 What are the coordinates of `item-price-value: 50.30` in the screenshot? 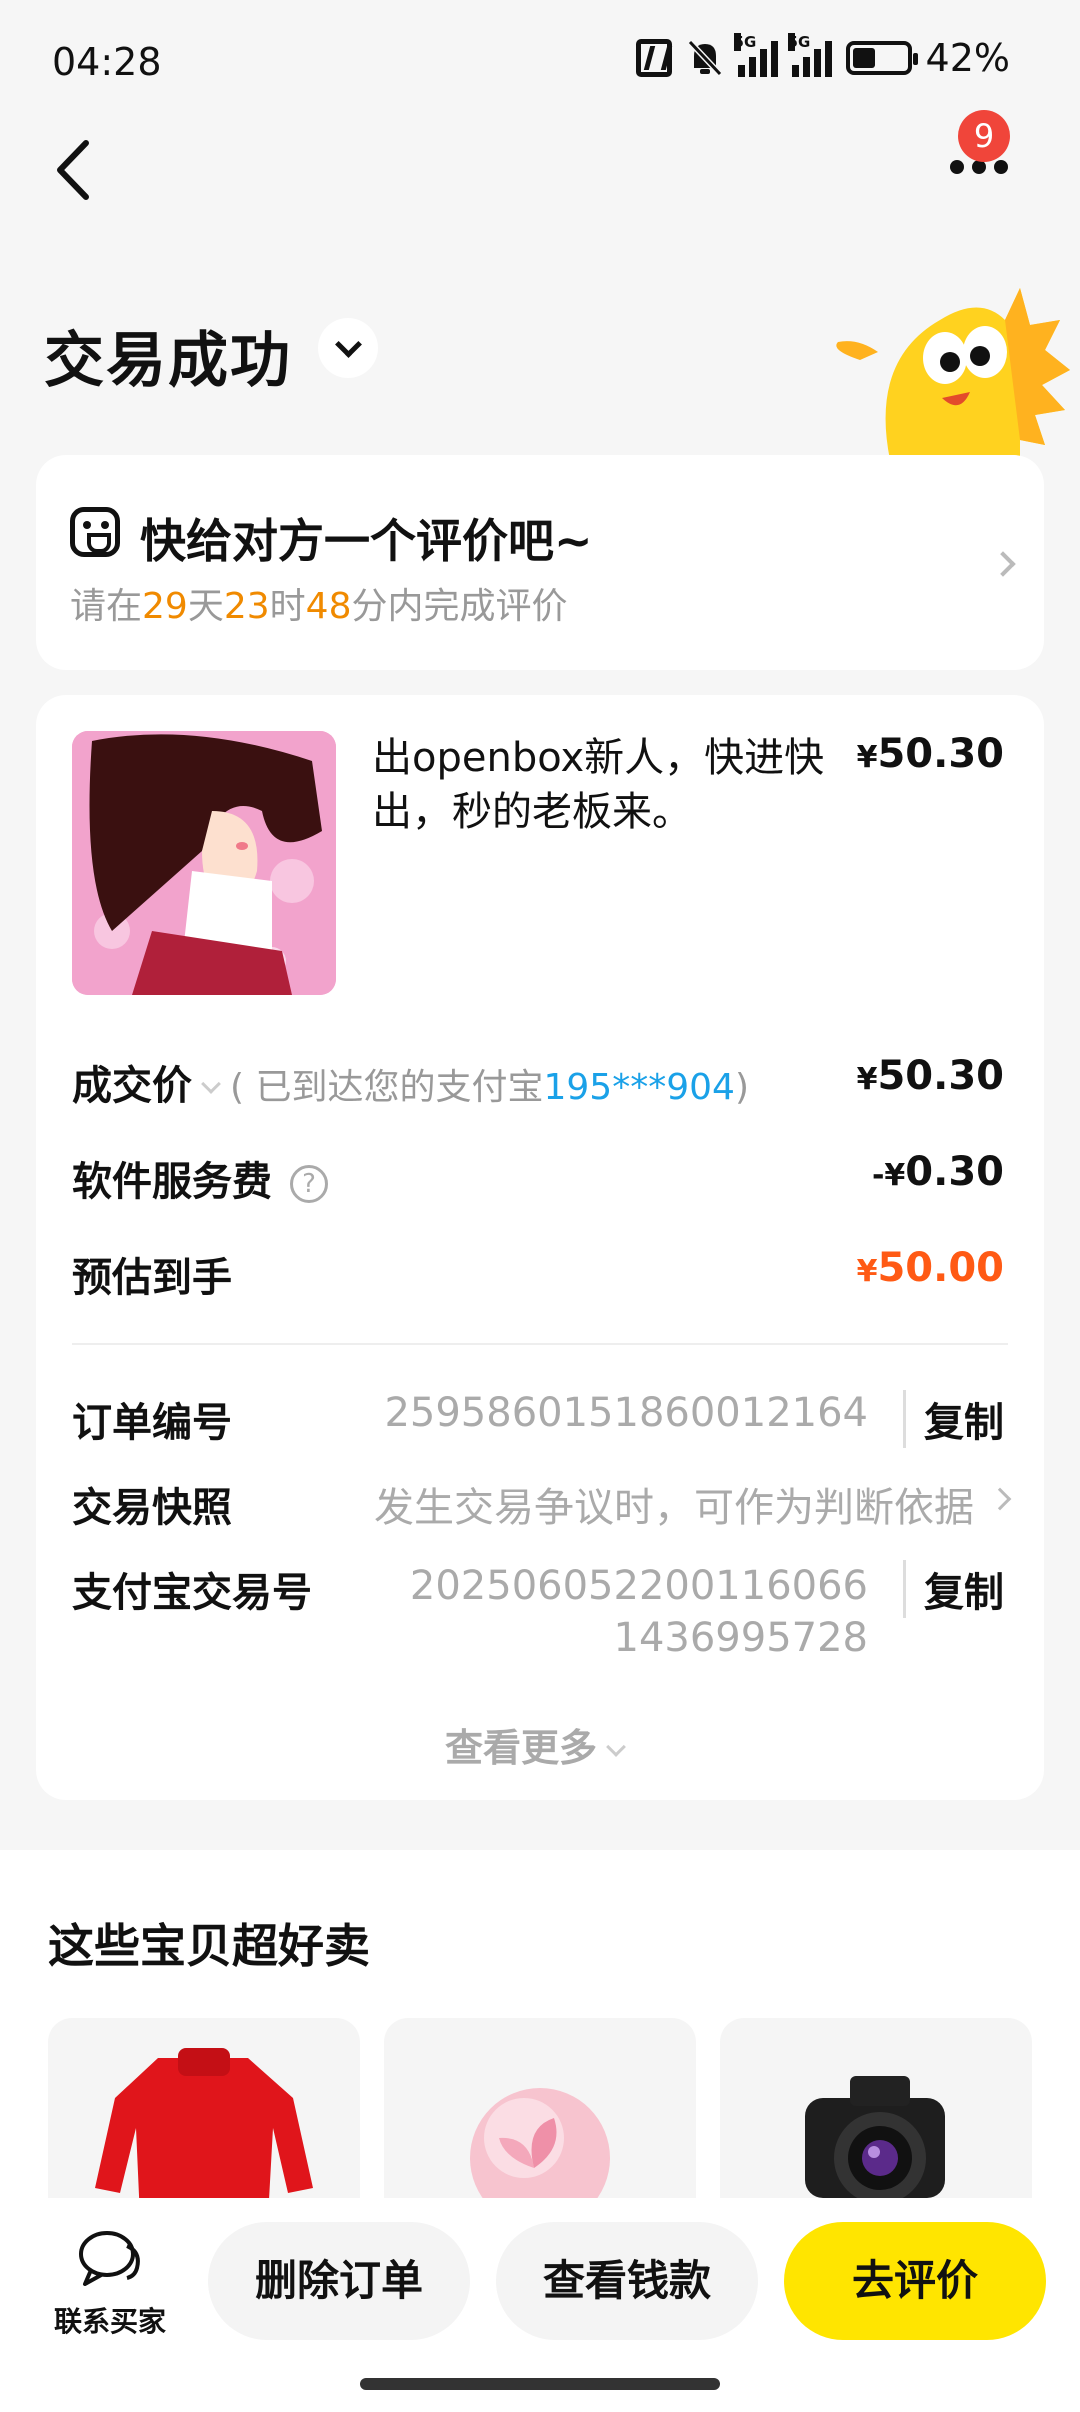 It's located at (940, 754).